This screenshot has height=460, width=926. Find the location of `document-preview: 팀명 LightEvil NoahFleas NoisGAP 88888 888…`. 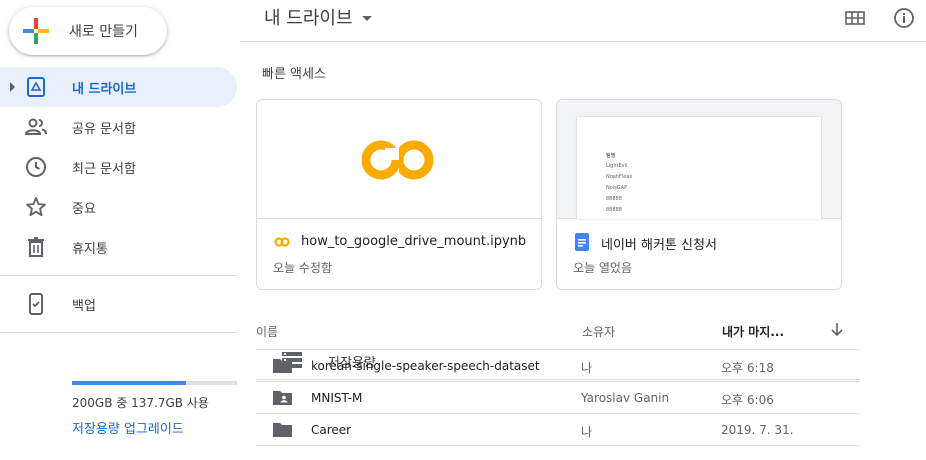

document-preview: 팀명 LightEvil NoahFleas NoisGAP 88888 888… is located at coordinates (699, 168).